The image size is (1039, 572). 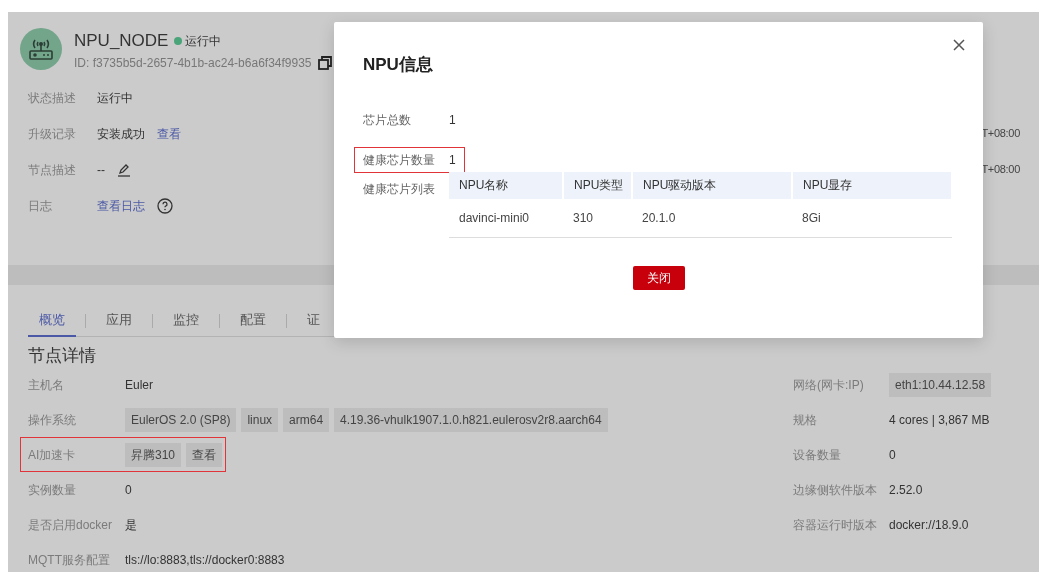 I want to click on tag: arm64, so click(x=306, y=419).